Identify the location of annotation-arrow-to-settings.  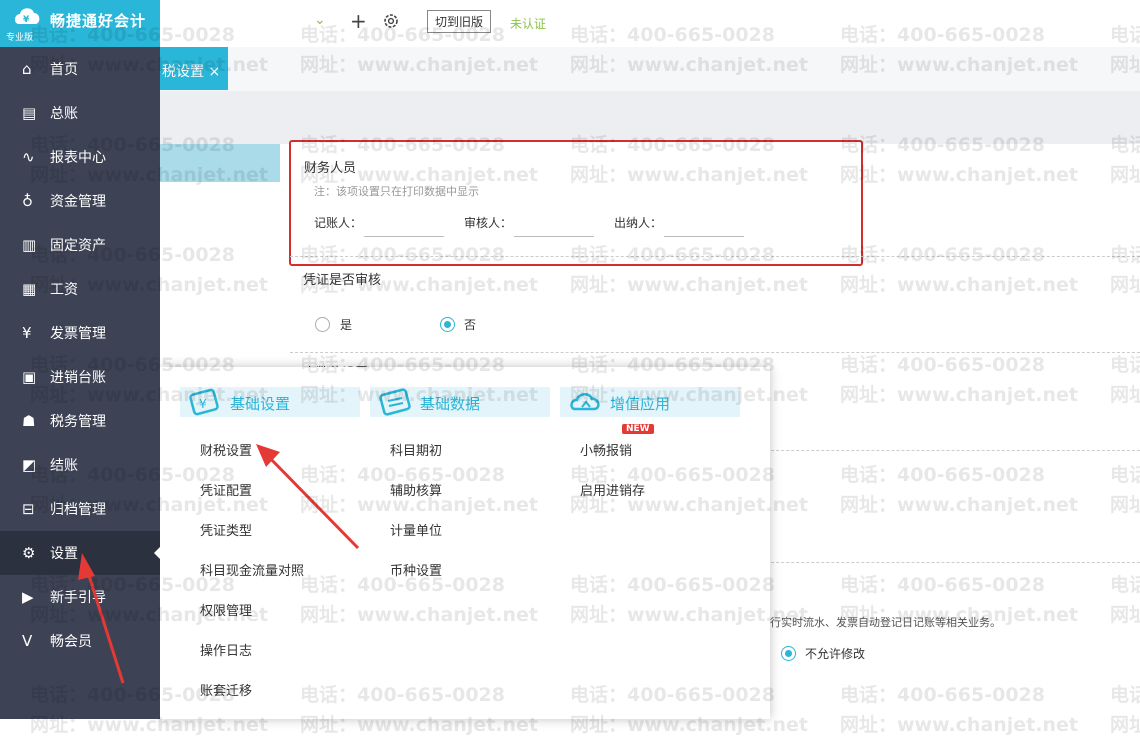
(101, 618).